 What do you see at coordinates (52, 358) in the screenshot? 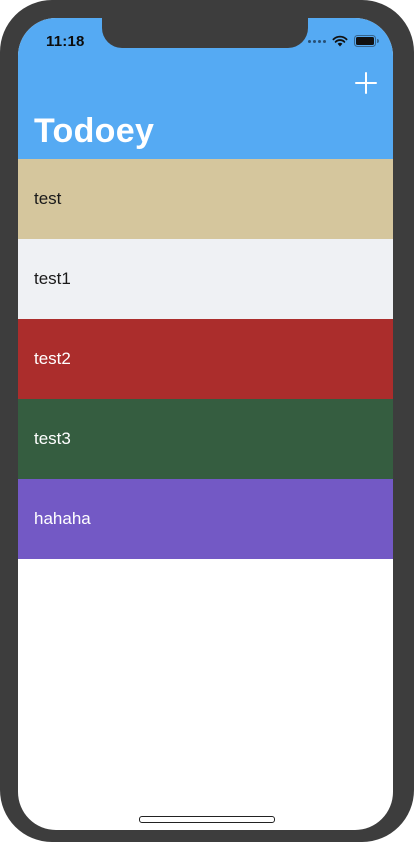
I see `list-item-label: test2` at bounding box center [52, 358].